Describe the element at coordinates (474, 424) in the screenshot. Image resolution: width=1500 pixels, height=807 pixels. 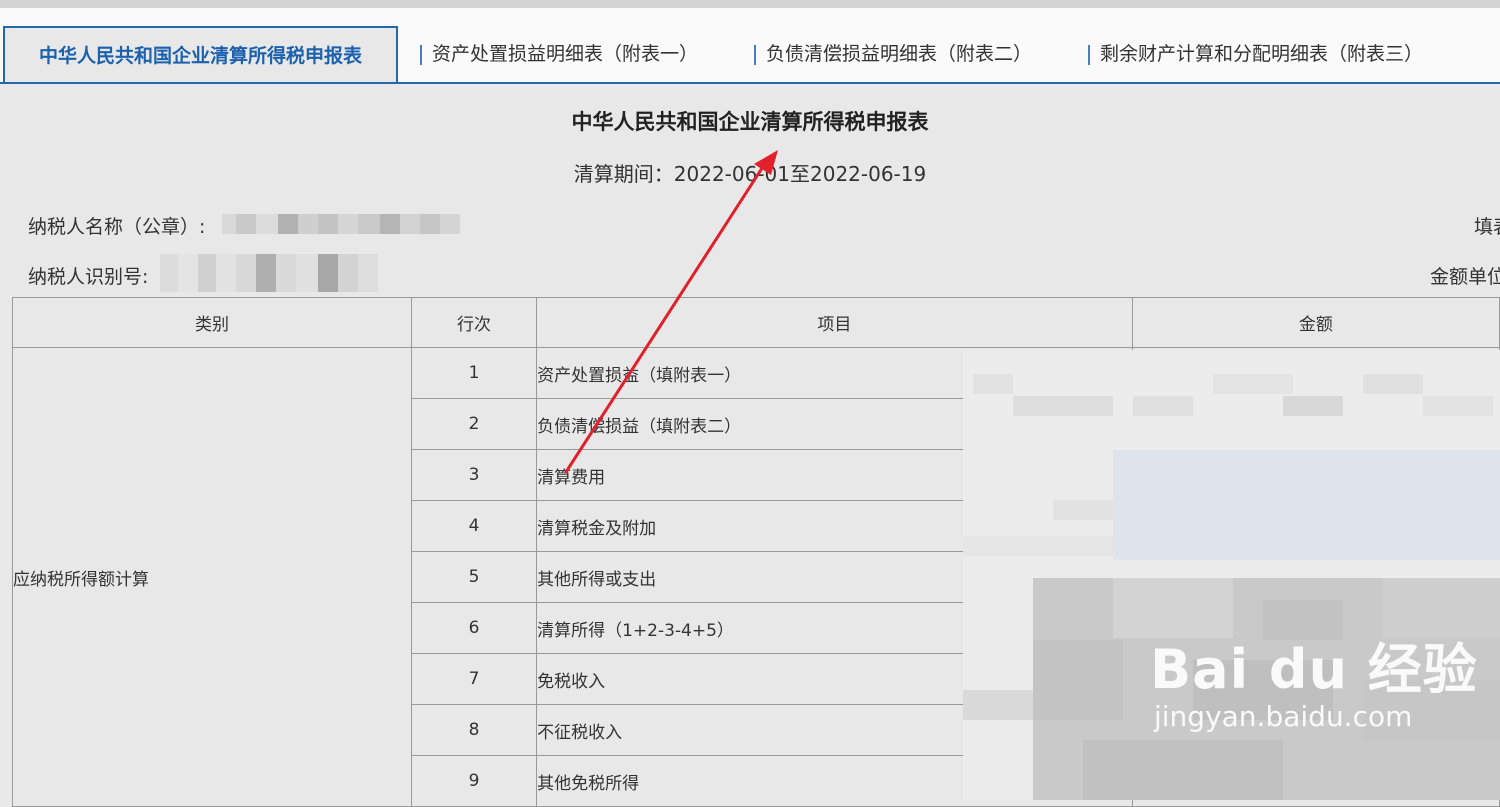
I see `line-no: 2` at that location.